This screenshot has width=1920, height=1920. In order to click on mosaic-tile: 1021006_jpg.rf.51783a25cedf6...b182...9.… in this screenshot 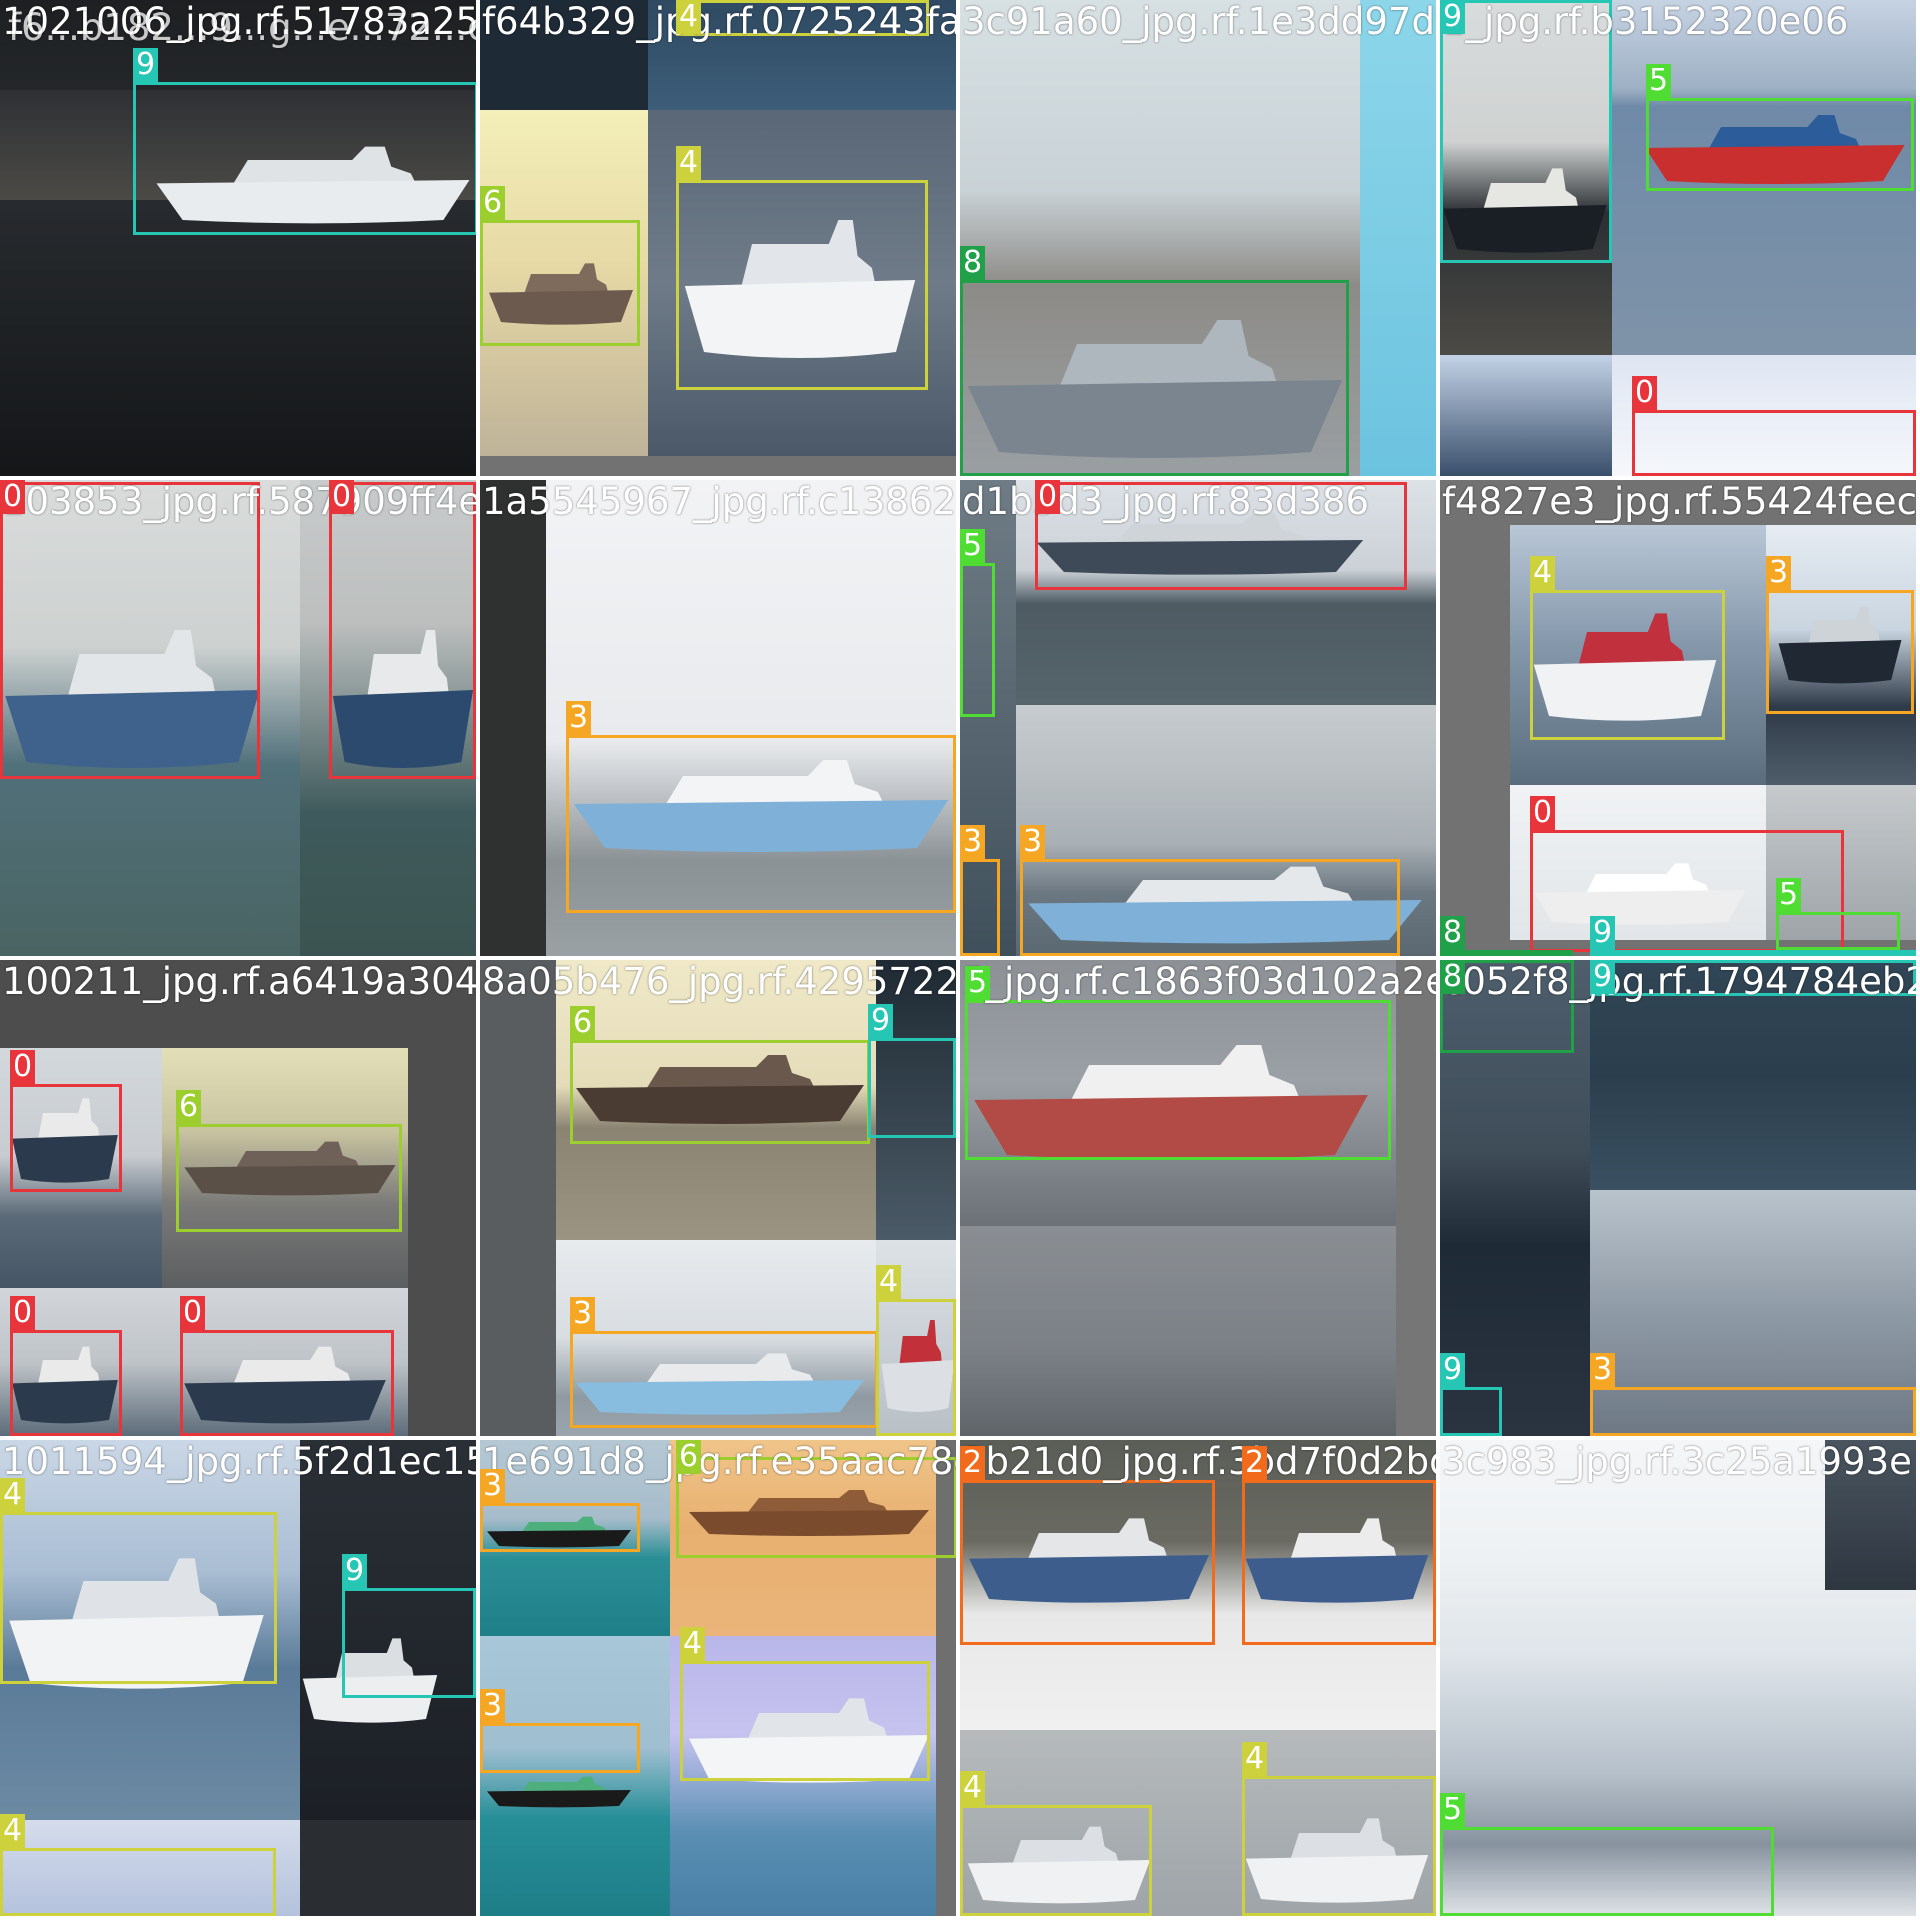, I will do `click(238, 238)`.